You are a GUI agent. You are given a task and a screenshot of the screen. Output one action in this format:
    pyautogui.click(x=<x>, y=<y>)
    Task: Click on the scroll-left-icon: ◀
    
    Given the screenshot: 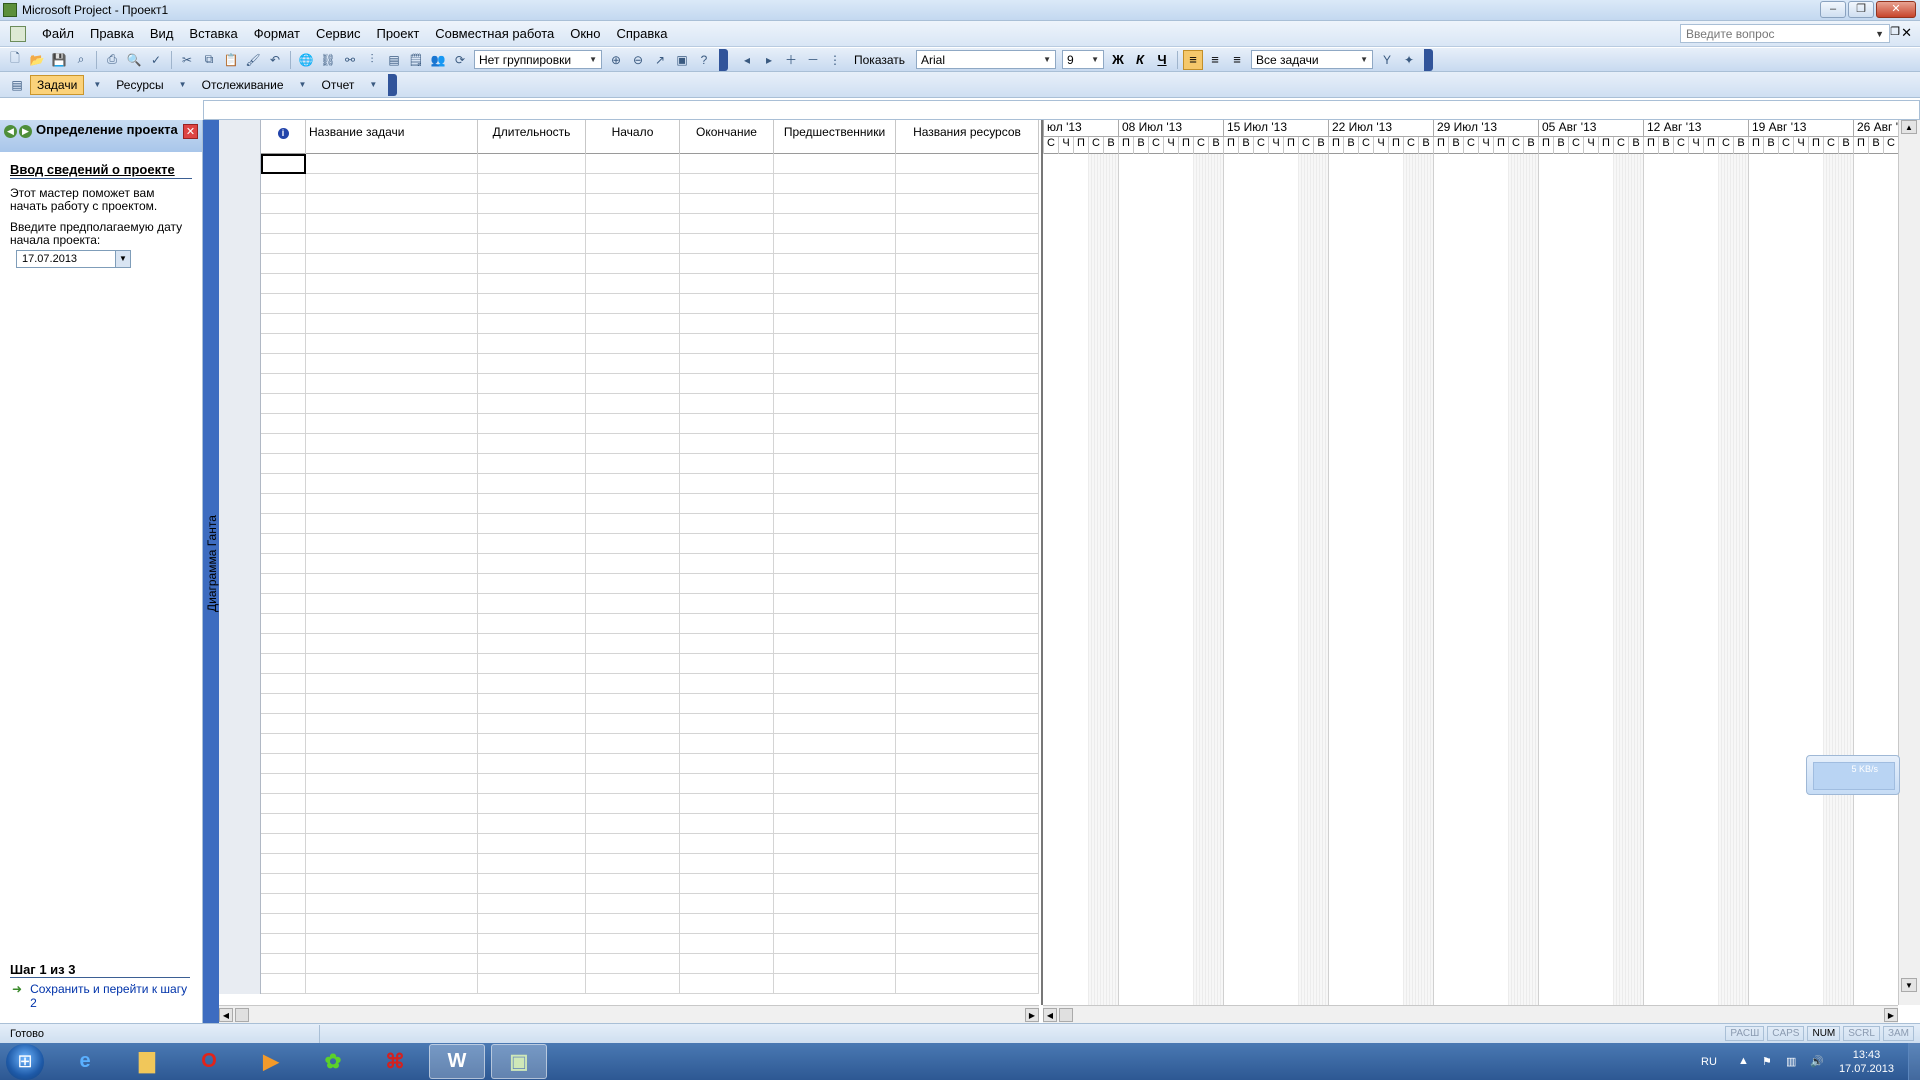 What is the action you would take?
    pyautogui.click(x=1050, y=1014)
    